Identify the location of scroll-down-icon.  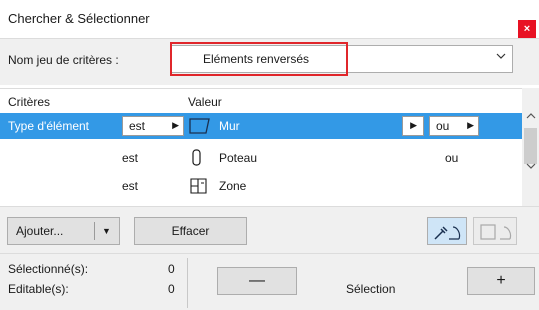
(530, 169).